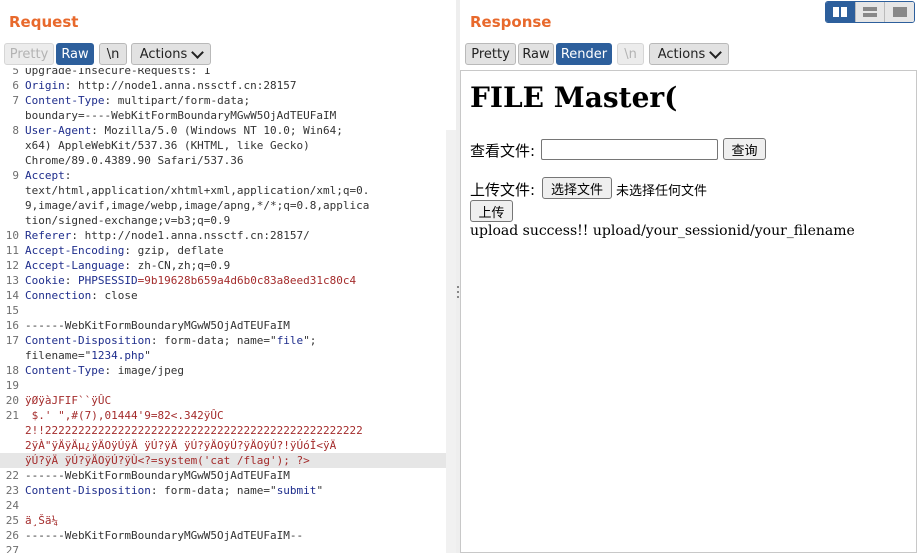 The width and height of the screenshot is (917, 553). I want to click on line-token: ÿØÿàJFIF``ÿÛC, so click(68, 400).